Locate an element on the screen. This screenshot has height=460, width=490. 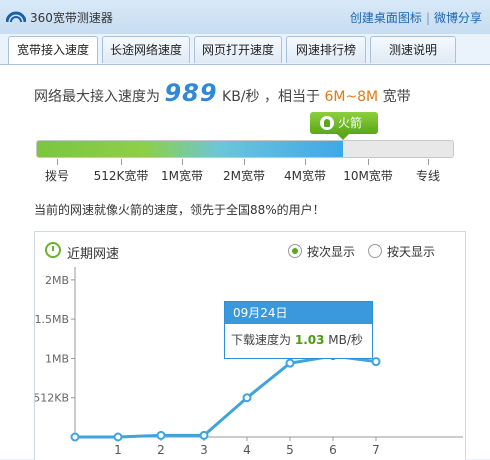
speed-value: 989 is located at coordinates (191, 93).